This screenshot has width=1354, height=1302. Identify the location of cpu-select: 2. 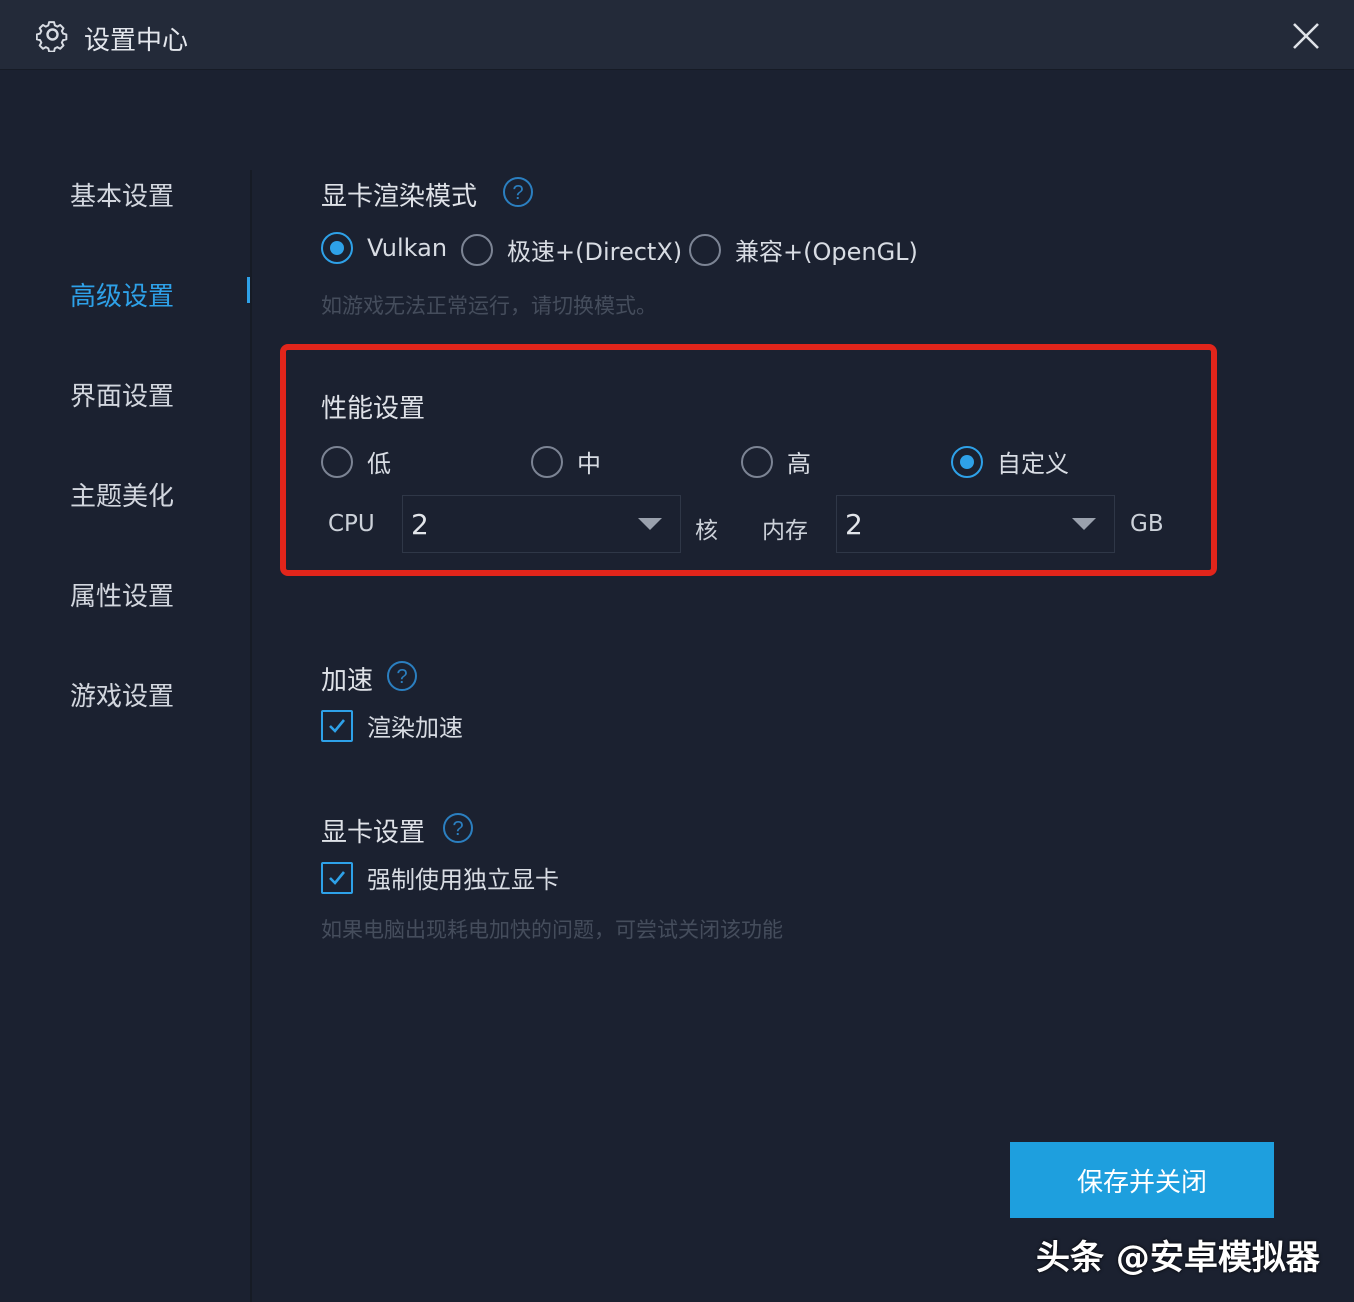
(541, 524).